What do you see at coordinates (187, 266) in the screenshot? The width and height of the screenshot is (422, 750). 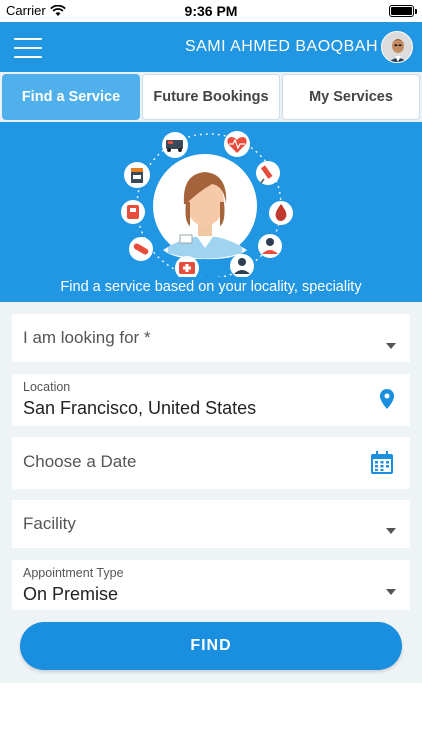 I see `first-aid-icon` at bounding box center [187, 266].